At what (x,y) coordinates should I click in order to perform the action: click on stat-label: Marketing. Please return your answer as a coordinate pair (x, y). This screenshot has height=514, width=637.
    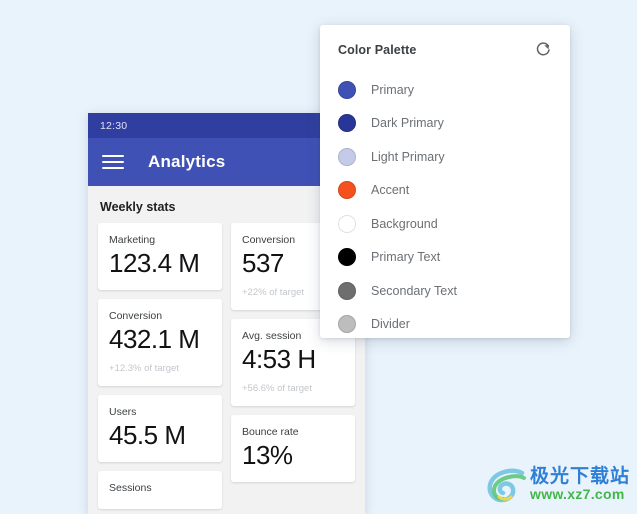
    Looking at the image, I should click on (132, 240).